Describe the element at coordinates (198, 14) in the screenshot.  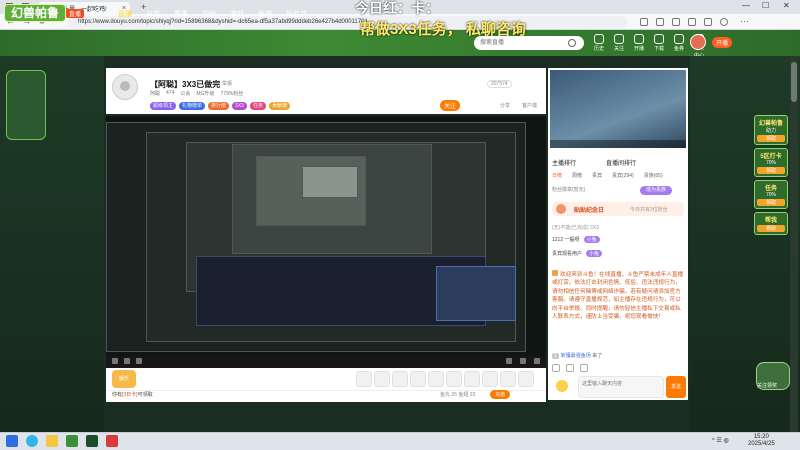
I see `main-nav: 首页 直播 分类 赛事 视频 游戏 鱼吧 粉丝节` at that location.